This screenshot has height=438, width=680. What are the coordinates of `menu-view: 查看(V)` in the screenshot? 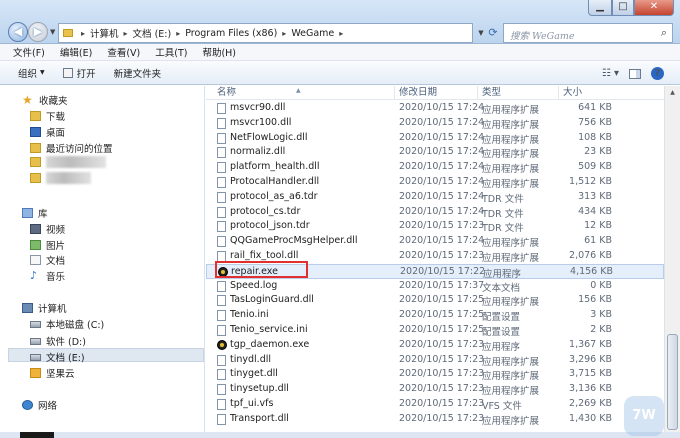 It's located at (123, 52).